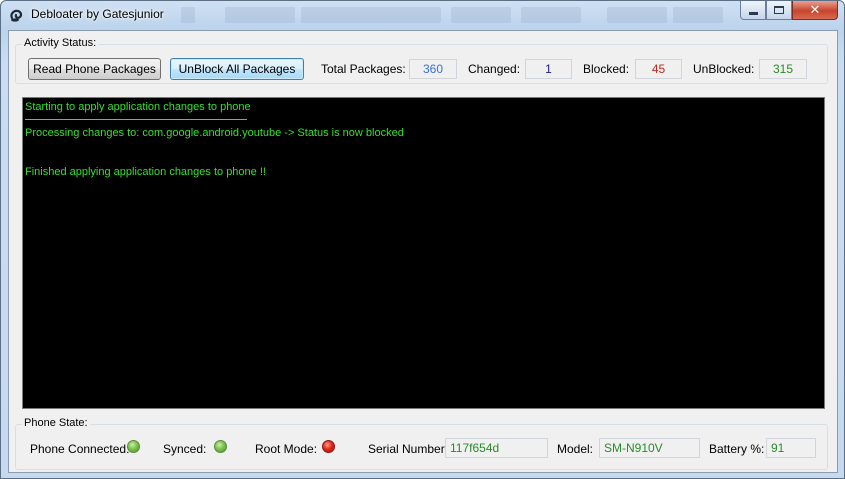  Describe the element at coordinates (60, 43) in the screenshot. I see `activity-status-label: Activity Status:` at that location.